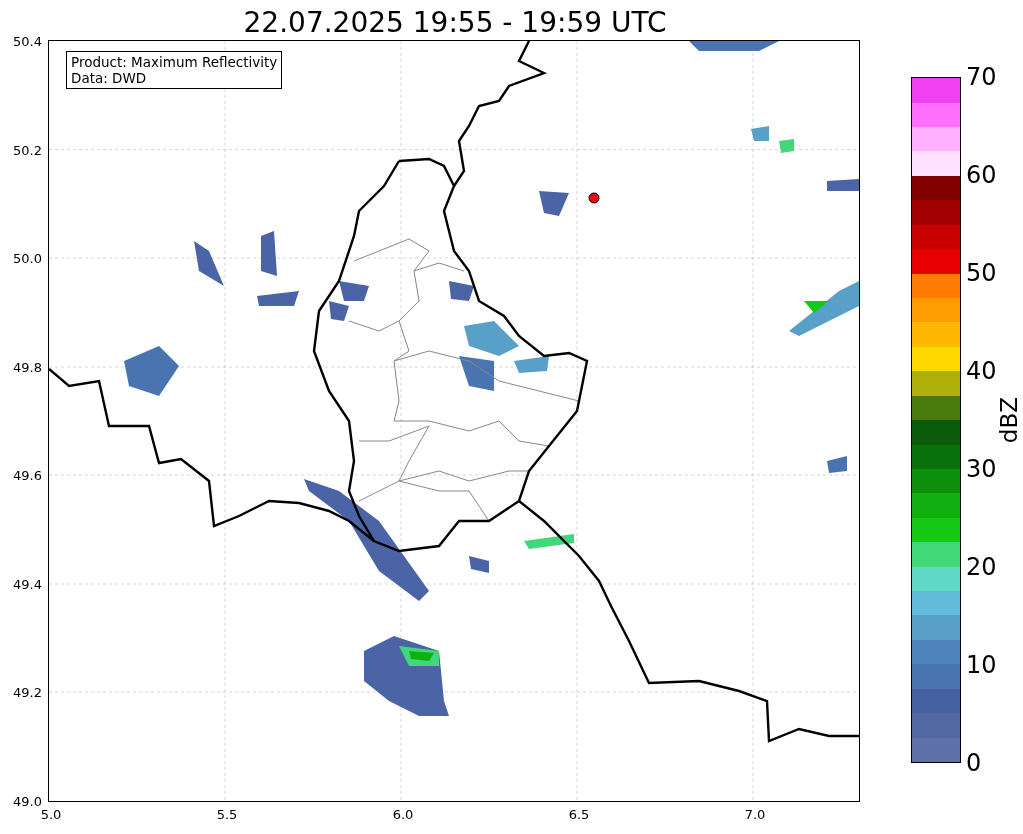 The height and width of the screenshot is (834, 1023). What do you see at coordinates (981, 77) in the screenshot?
I see `colorbar-tick-label: 70` at bounding box center [981, 77].